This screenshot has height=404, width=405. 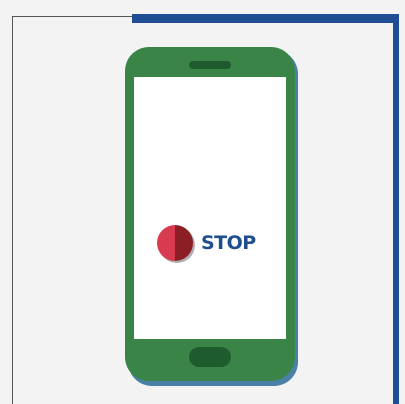 I want to click on frame-accent-right, so click(x=396, y=209).